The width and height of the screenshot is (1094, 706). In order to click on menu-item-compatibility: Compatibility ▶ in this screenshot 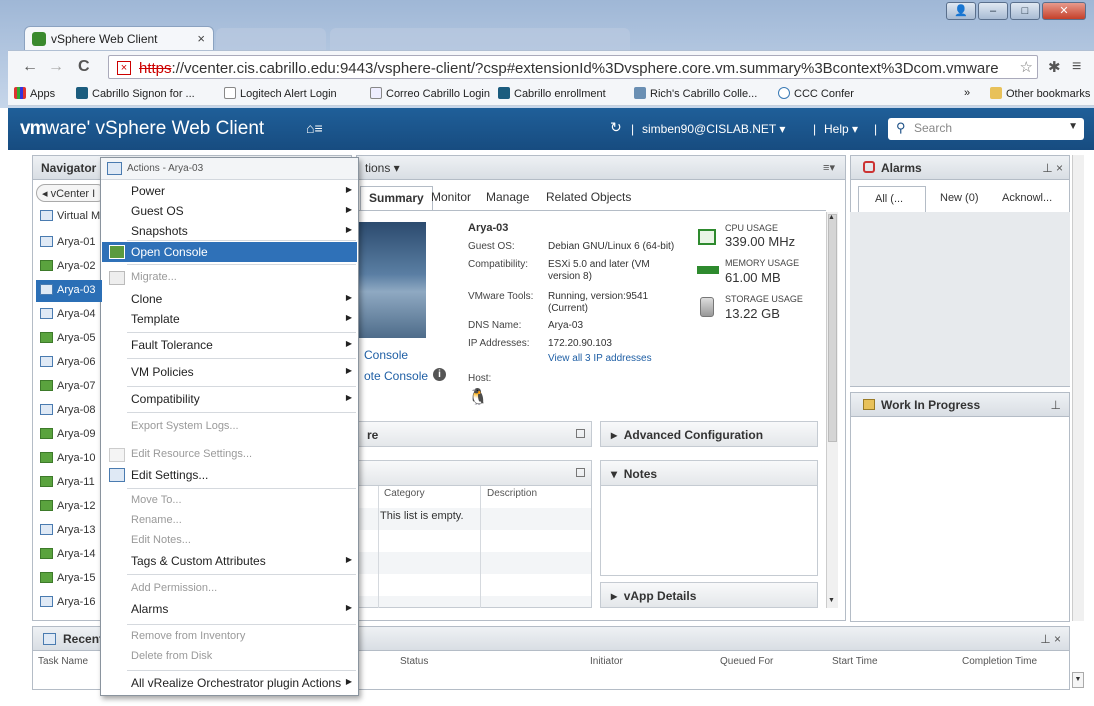, I will do `click(229, 399)`.